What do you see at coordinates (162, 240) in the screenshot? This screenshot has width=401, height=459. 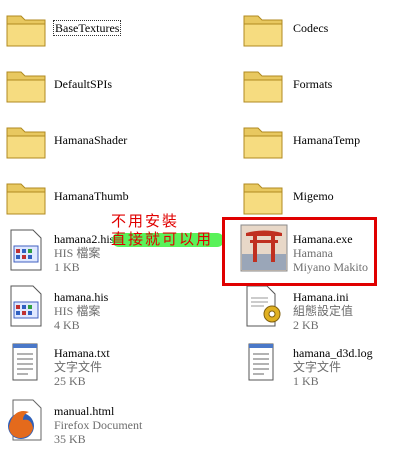 I see `annotation-line-2: 直接就可以用` at bounding box center [162, 240].